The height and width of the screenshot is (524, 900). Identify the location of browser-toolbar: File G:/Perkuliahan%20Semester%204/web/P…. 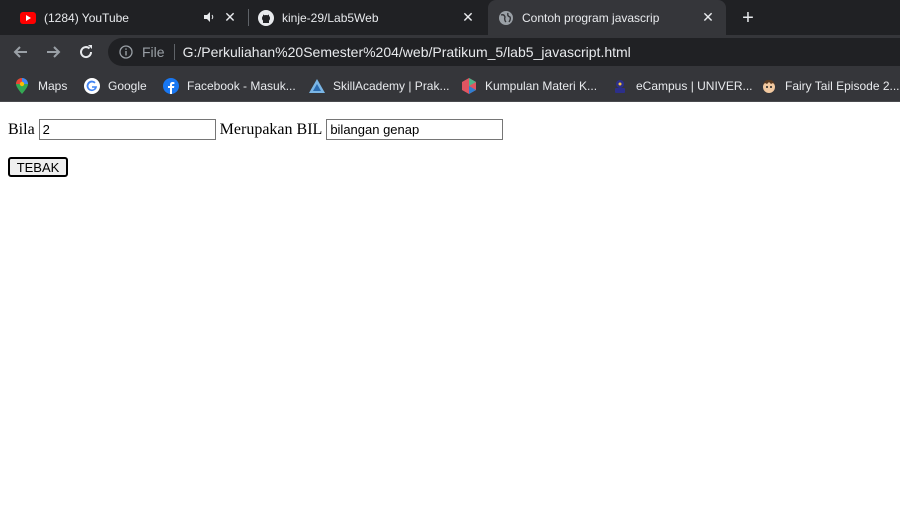
(450, 52).